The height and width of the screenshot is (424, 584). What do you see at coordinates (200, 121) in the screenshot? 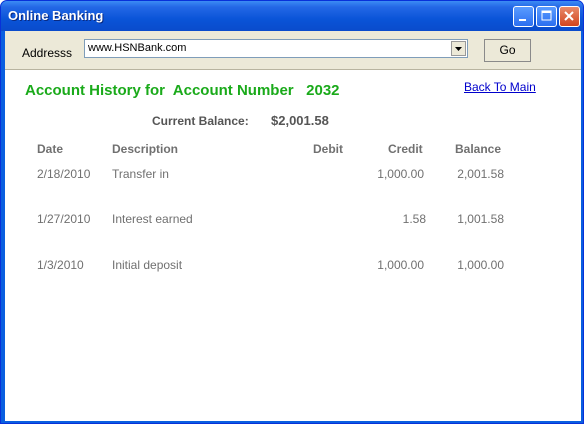
I see `current-balance-label: Current Balance:` at bounding box center [200, 121].